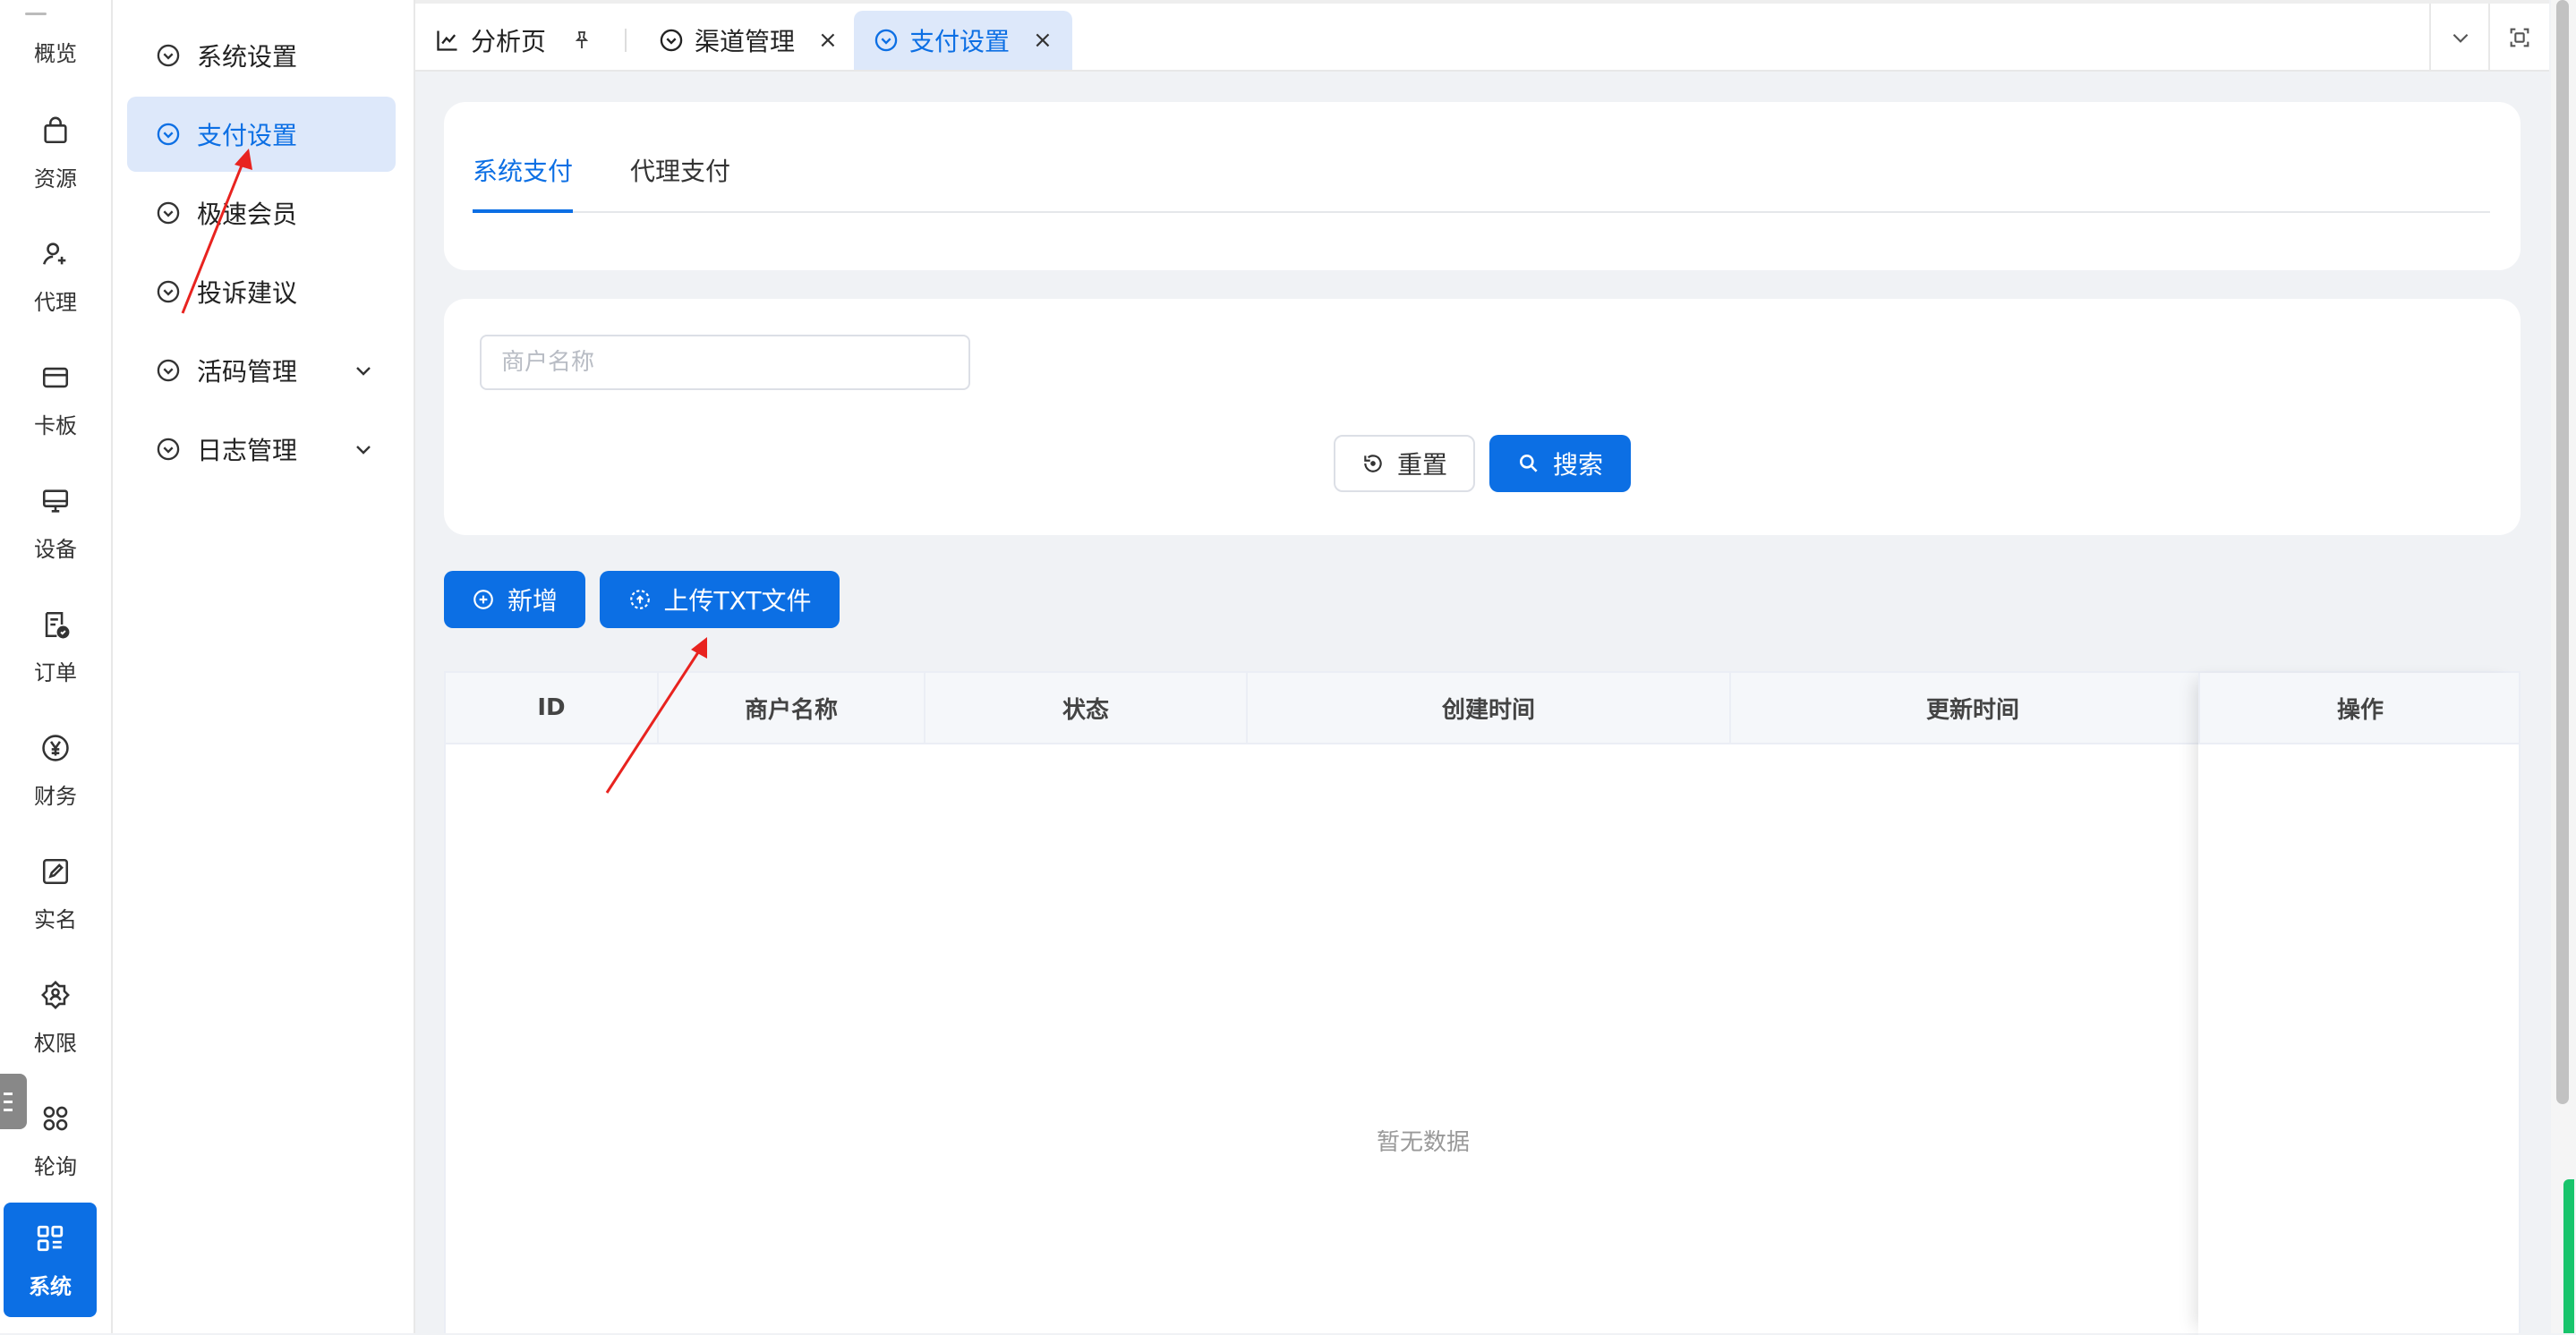 The height and width of the screenshot is (1335, 2576). Describe the element at coordinates (55, 254) in the screenshot. I see `user-add-icon` at that location.